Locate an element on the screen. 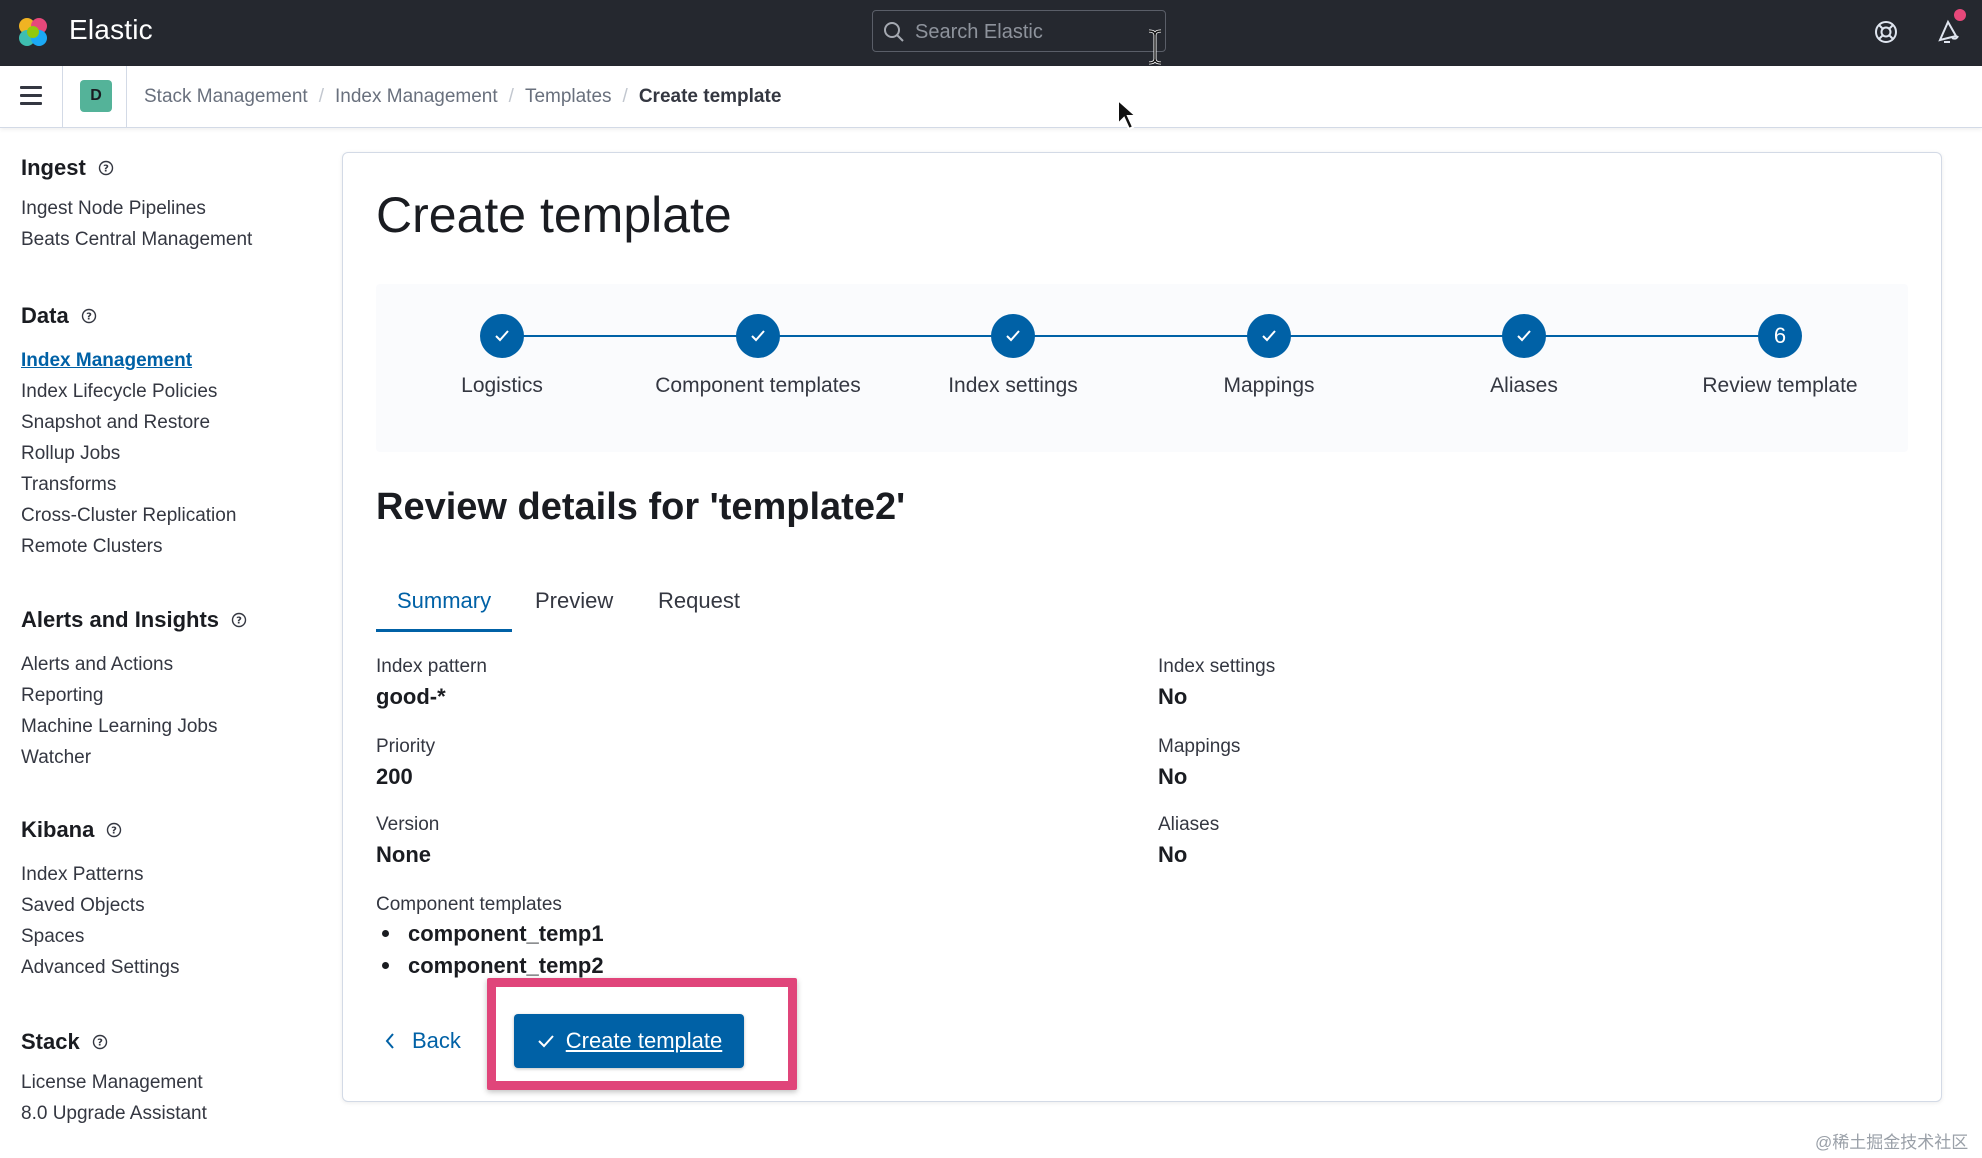  step-mappings-complete is located at coordinates (1269, 336).